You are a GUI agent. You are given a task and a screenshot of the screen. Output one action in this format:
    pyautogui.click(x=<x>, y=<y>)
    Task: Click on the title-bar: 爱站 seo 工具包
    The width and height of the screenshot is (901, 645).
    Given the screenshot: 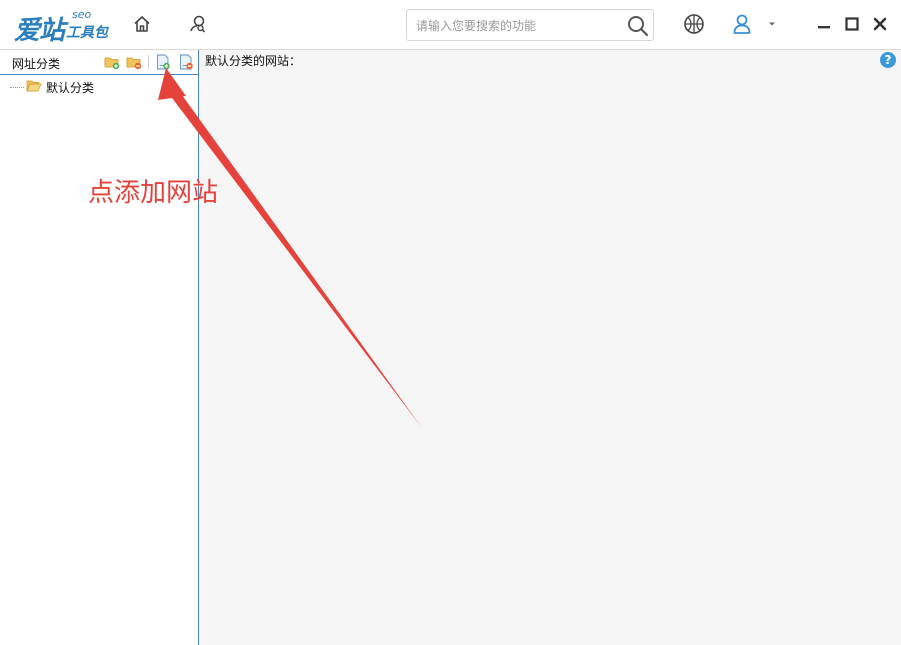 What is the action you would take?
    pyautogui.click(x=450, y=25)
    